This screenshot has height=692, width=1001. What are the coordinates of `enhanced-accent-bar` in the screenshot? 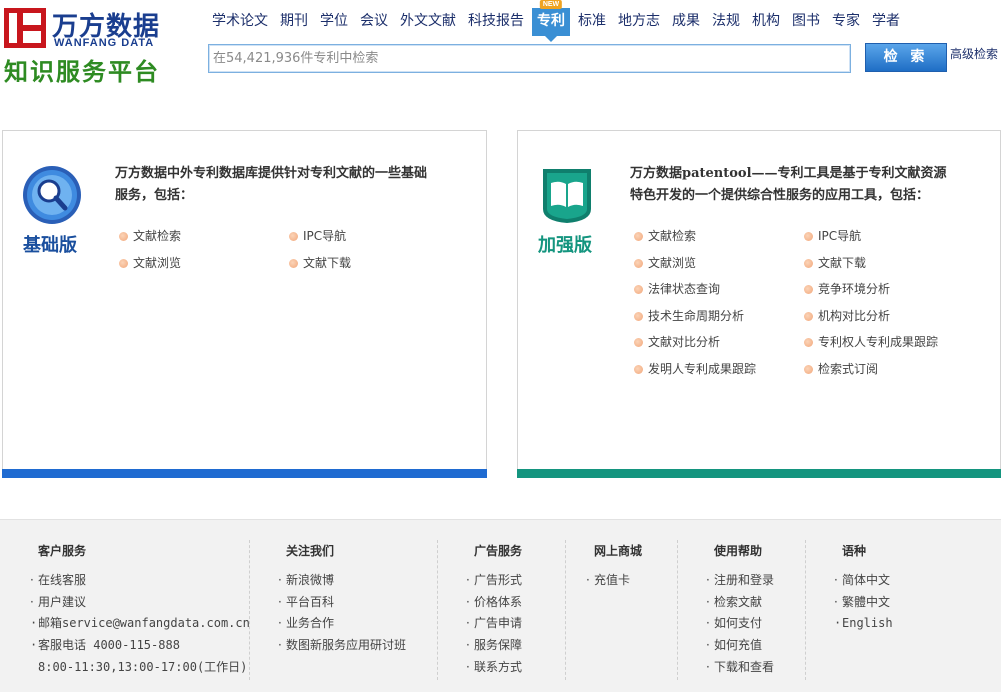 It's located at (759, 473).